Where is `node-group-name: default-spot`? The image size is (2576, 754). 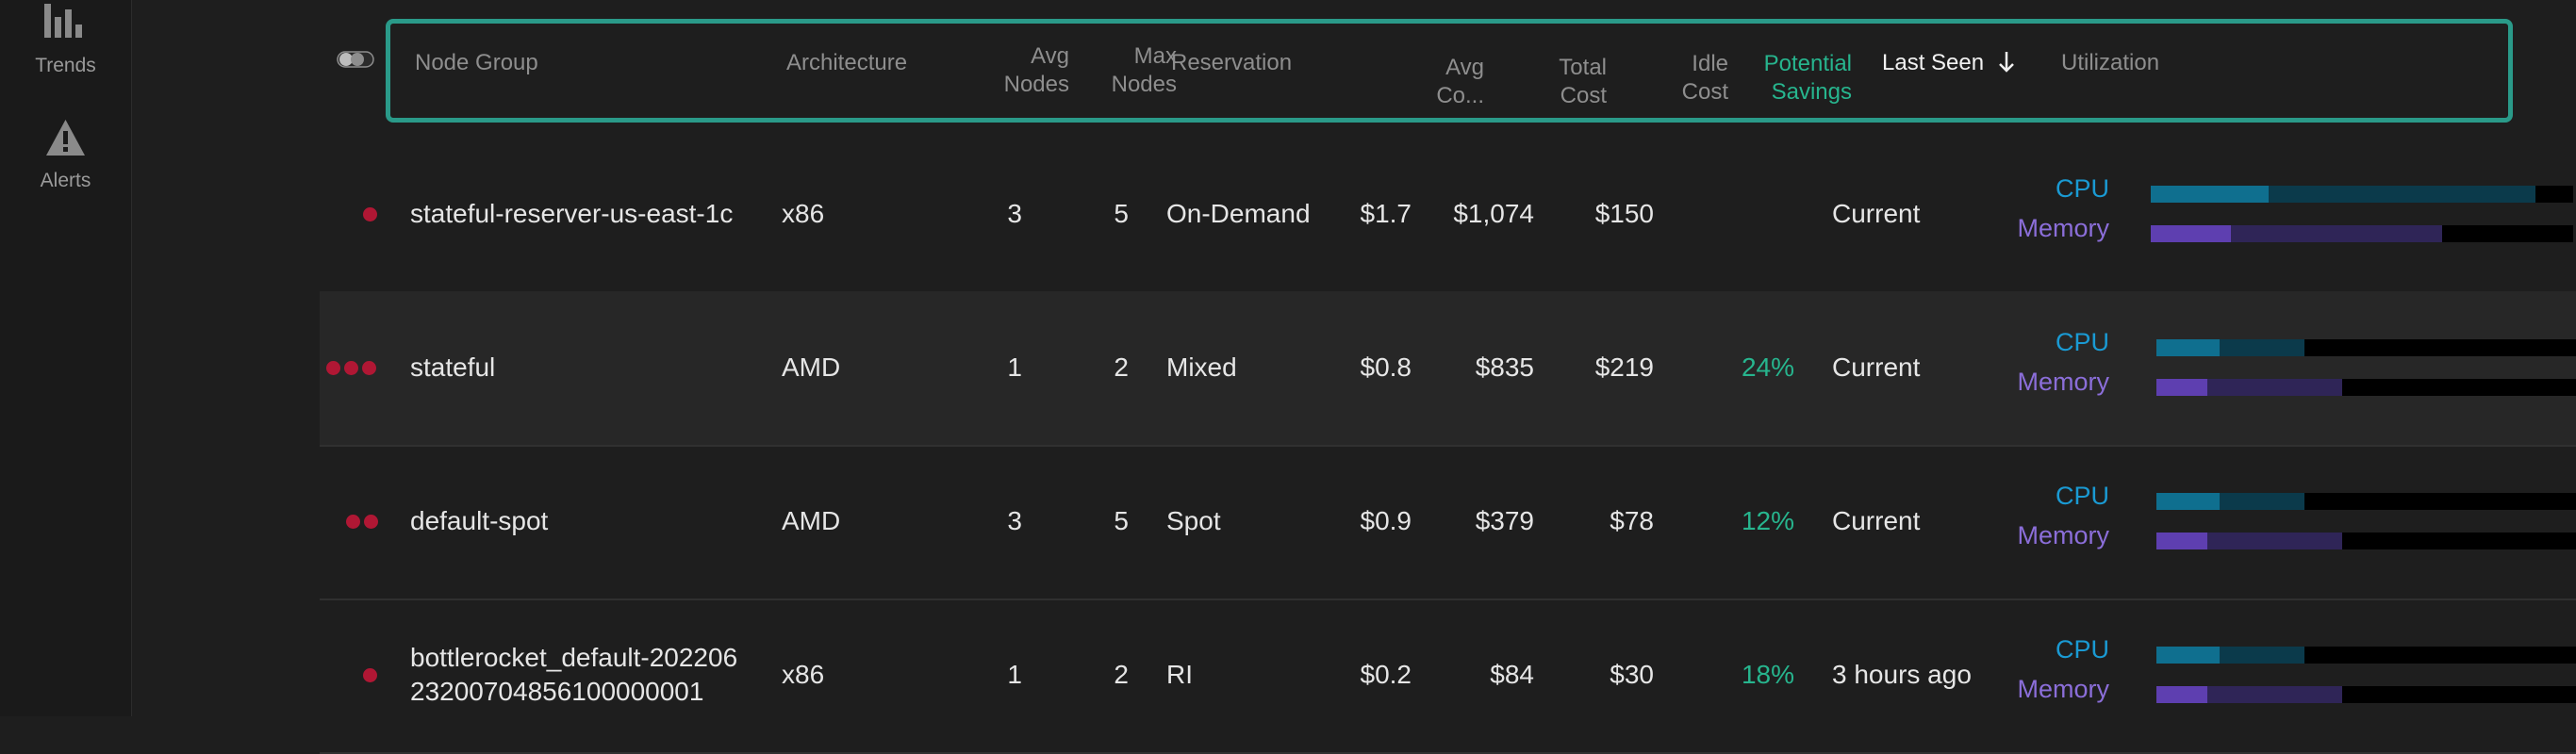
node-group-name: default-spot is located at coordinates (479, 521).